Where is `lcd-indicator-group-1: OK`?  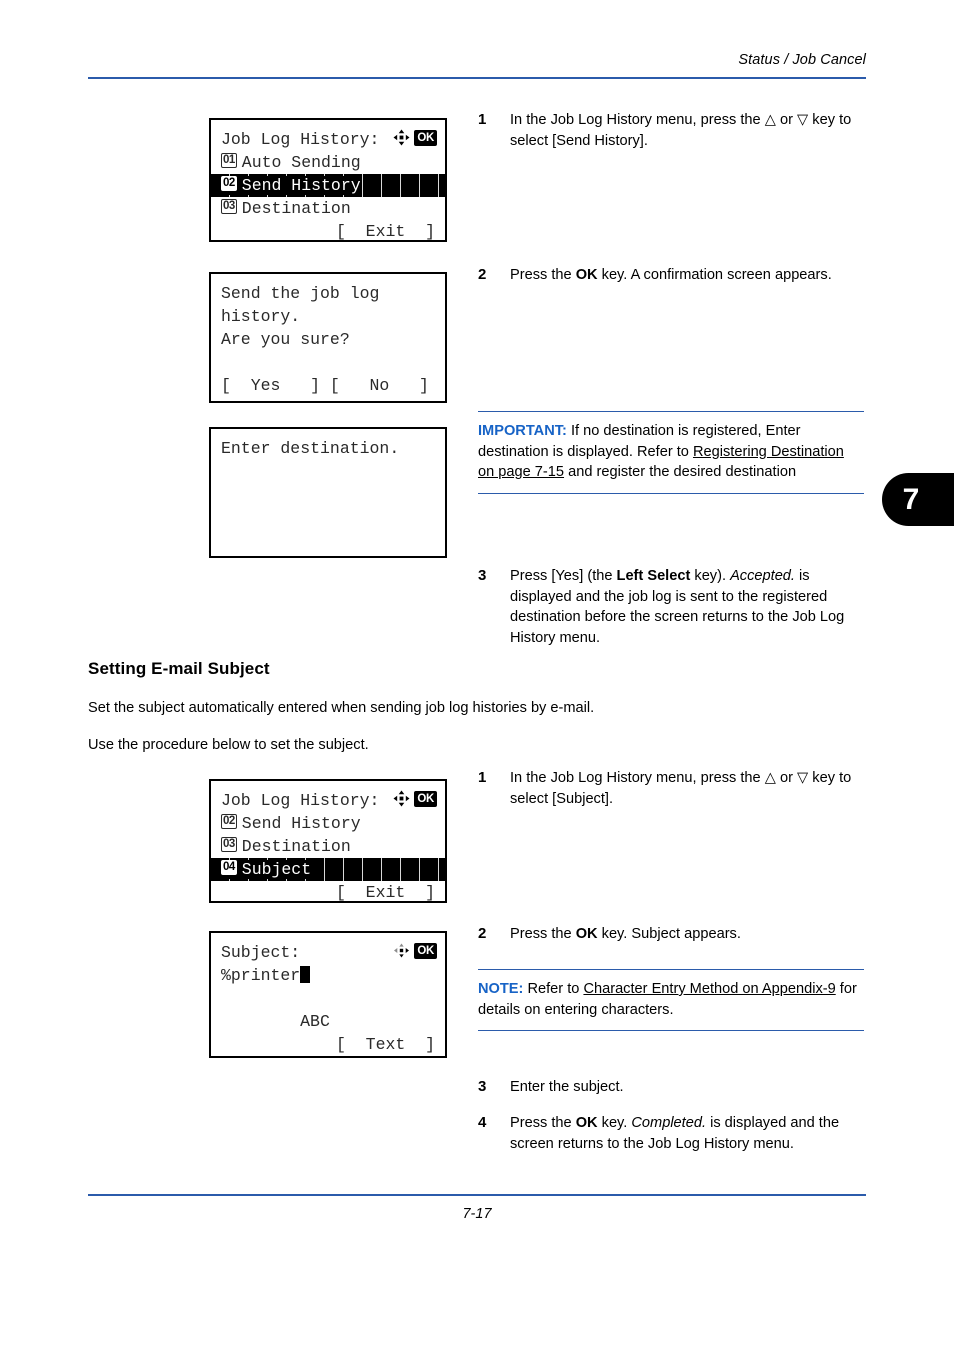
lcd-indicator-group-1: OK is located at coordinates (415, 137).